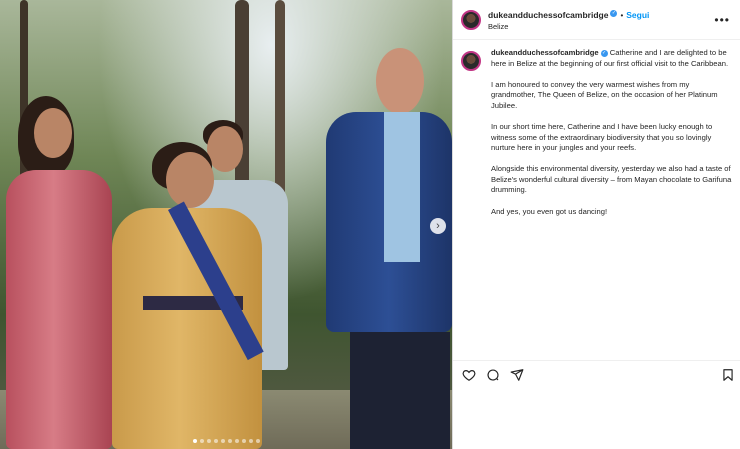 This screenshot has width=740, height=449. Describe the element at coordinates (722, 20) in the screenshot. I see `more-icon: •••` at that location.